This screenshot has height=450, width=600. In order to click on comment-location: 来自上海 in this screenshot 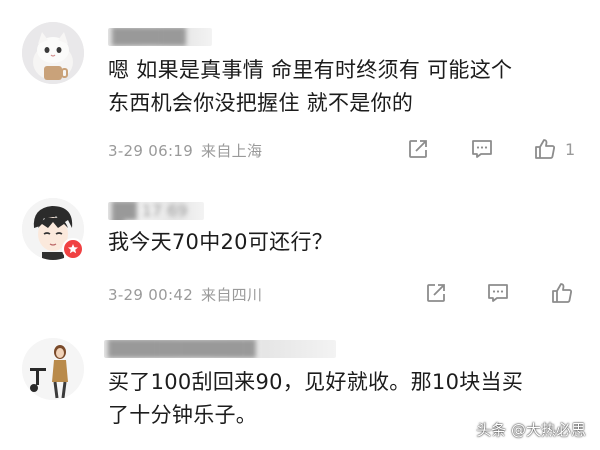, I will do `click(232, 151)`.